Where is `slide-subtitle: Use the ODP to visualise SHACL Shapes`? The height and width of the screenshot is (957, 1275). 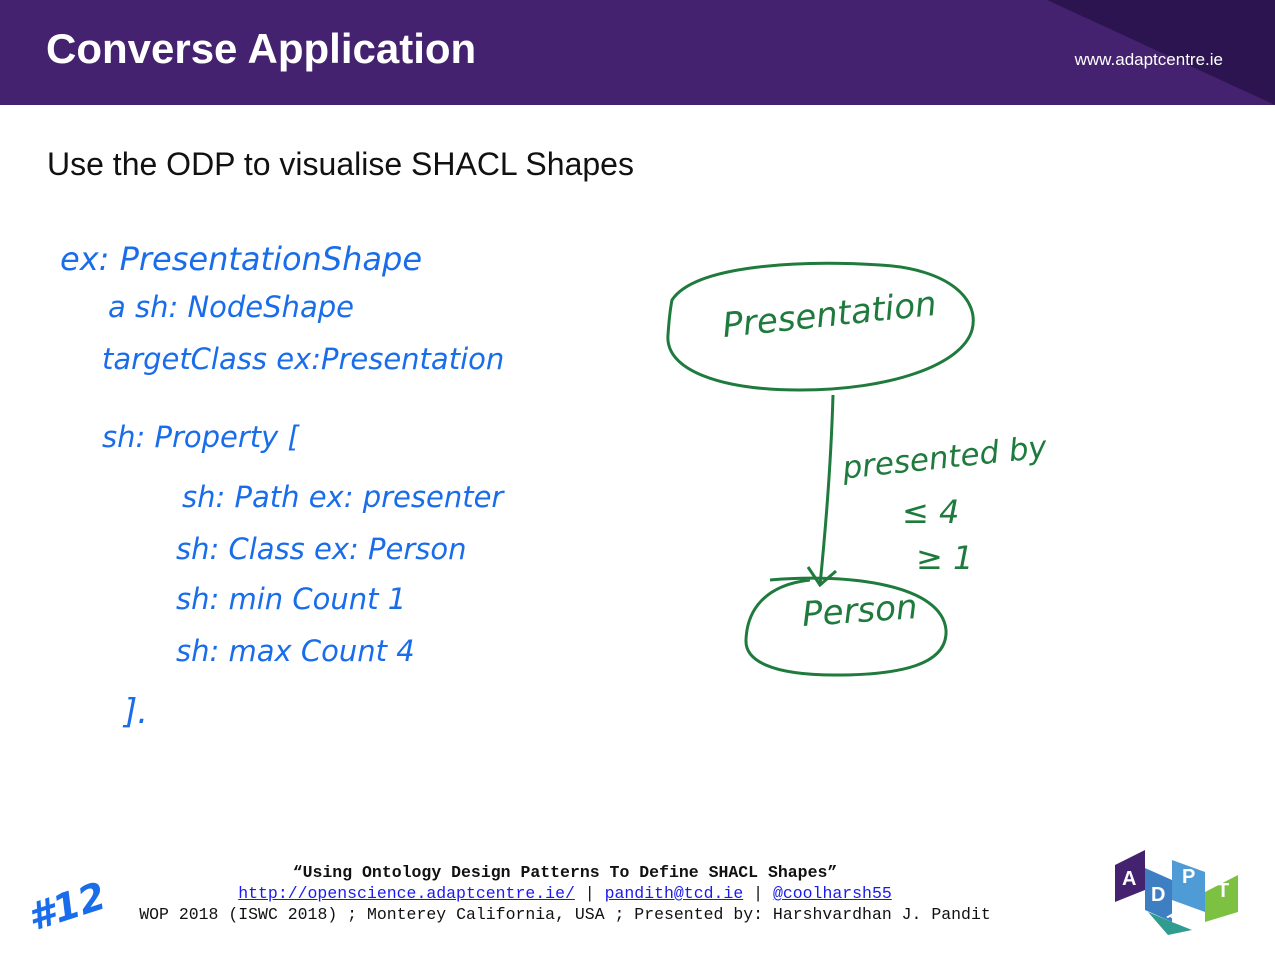
slide-subtitle: Use the ODP to visualise SHACL Shapes is located at coordinates (340, 164).